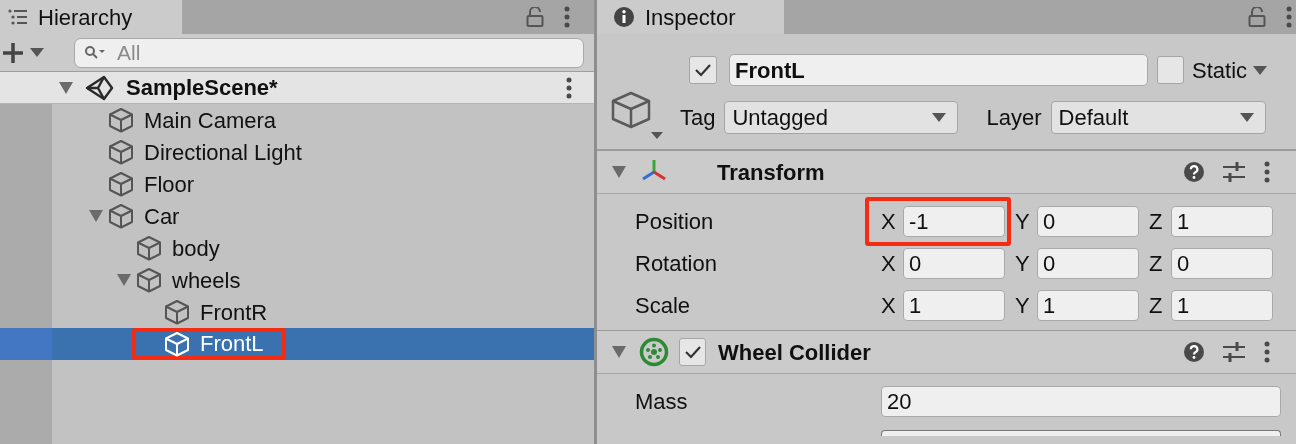  Describe the element at coordinates (26, 312) in the screenshot. I see `gutter-strip` at that location.